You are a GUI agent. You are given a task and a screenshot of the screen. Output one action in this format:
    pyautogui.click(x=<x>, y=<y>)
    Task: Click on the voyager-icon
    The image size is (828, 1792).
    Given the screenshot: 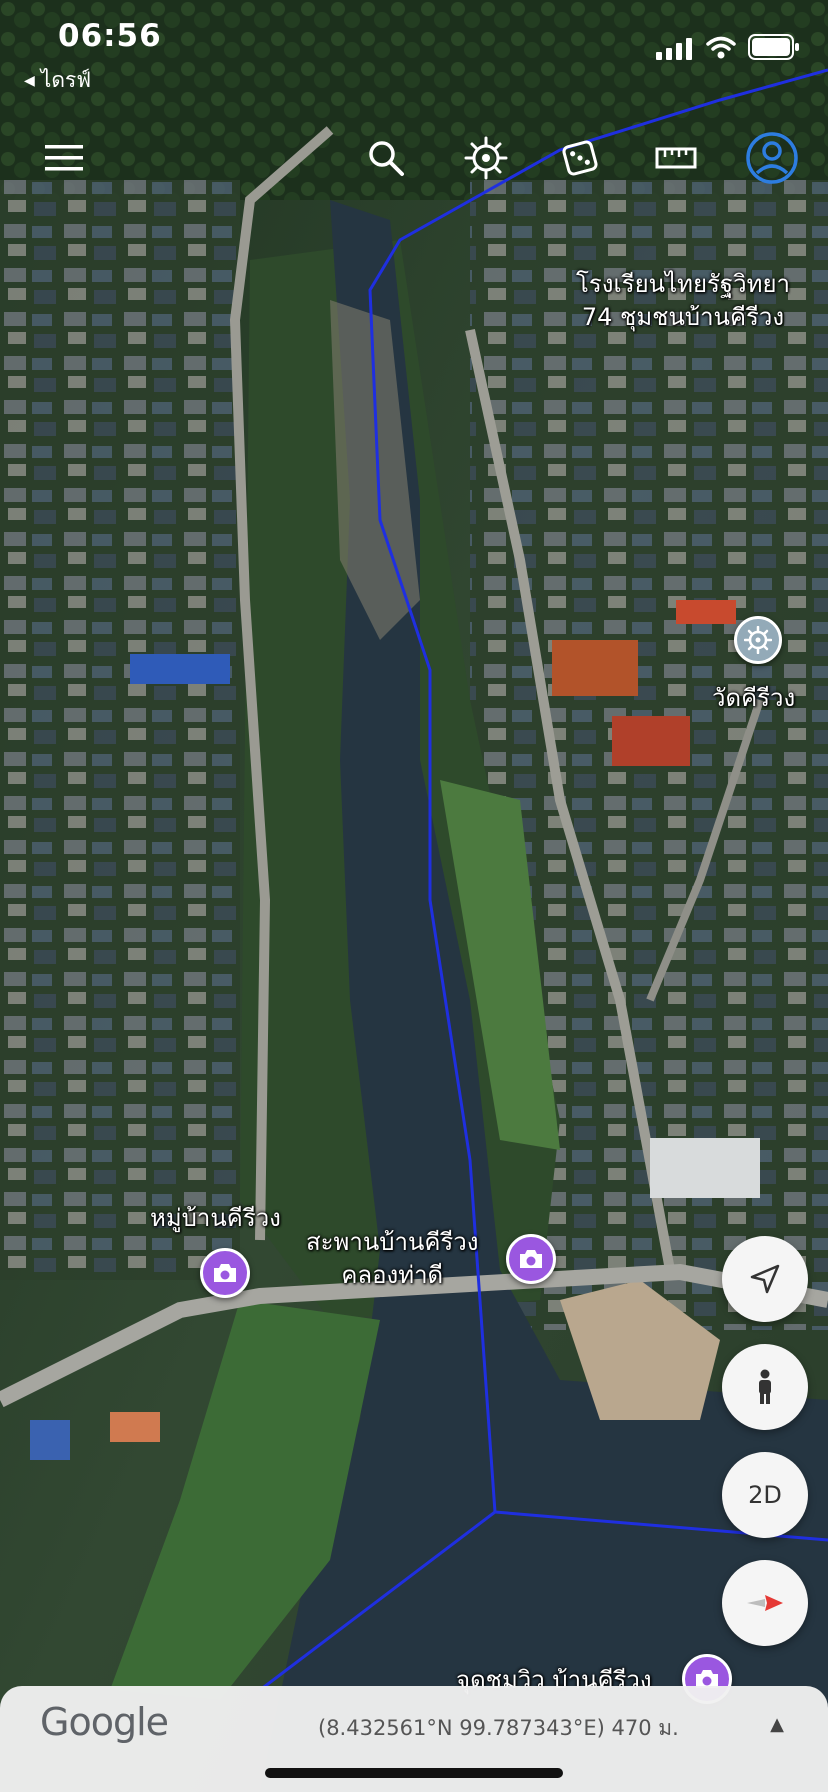 What is the action you would take?
    pyautogui.click(x=486, y=158)
    